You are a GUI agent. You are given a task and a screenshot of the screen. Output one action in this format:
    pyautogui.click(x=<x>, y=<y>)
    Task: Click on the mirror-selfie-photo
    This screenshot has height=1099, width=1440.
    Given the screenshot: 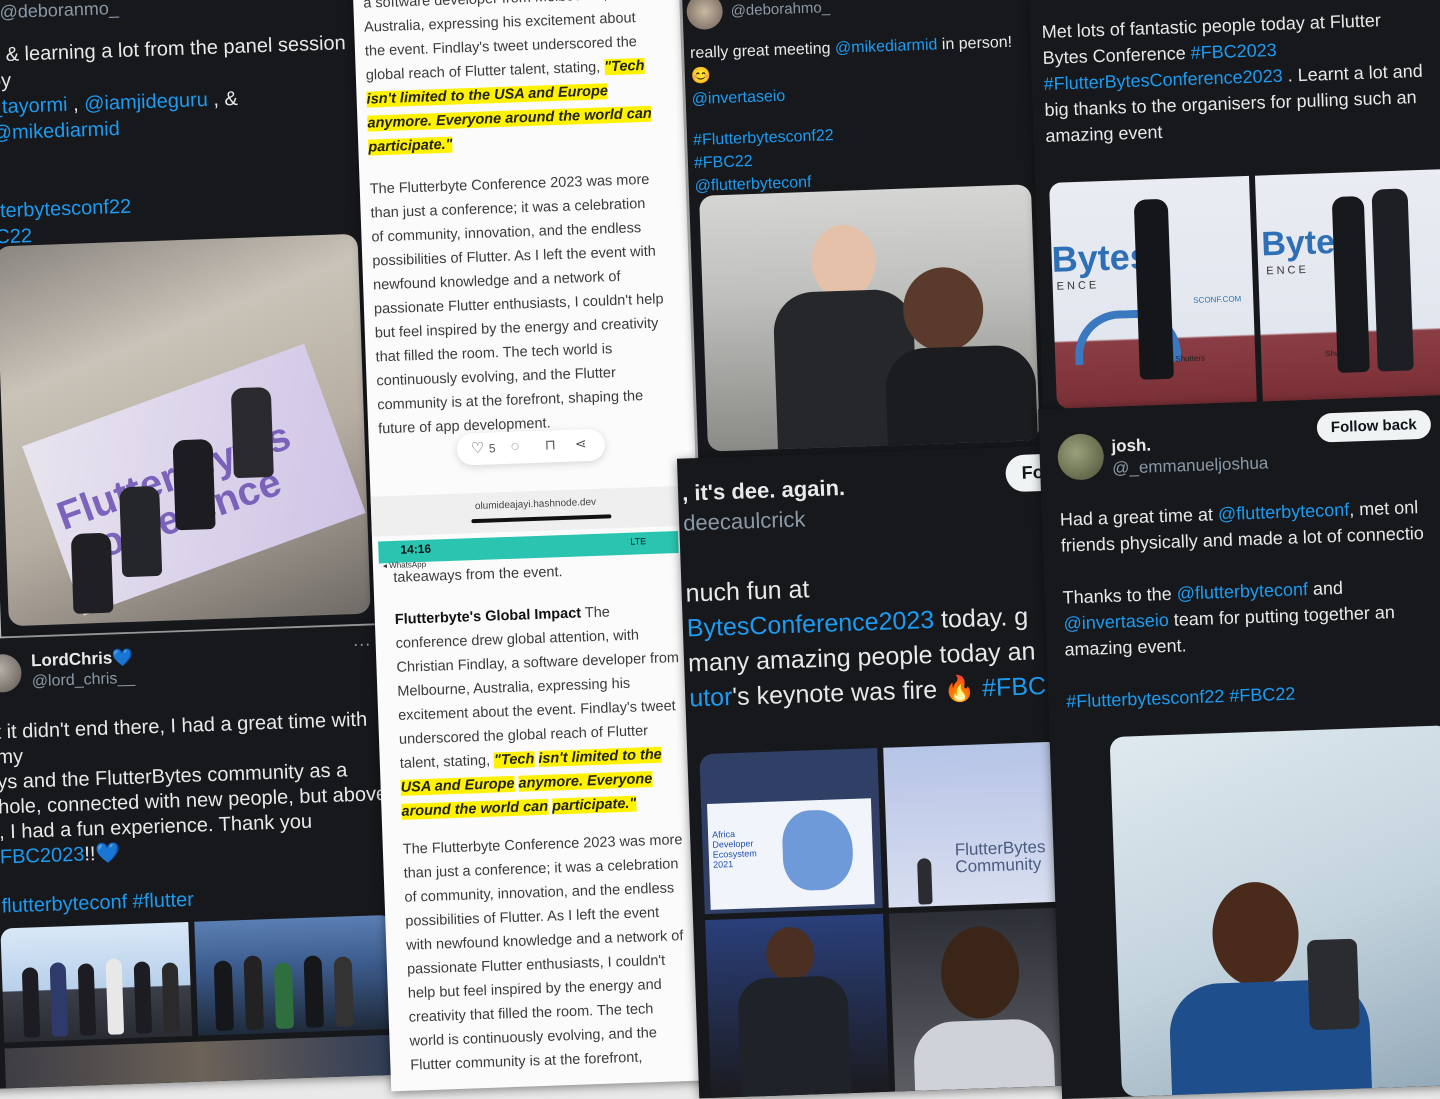 What is the action you would take?
    pyautogui.click(x=1274, y=911)
    